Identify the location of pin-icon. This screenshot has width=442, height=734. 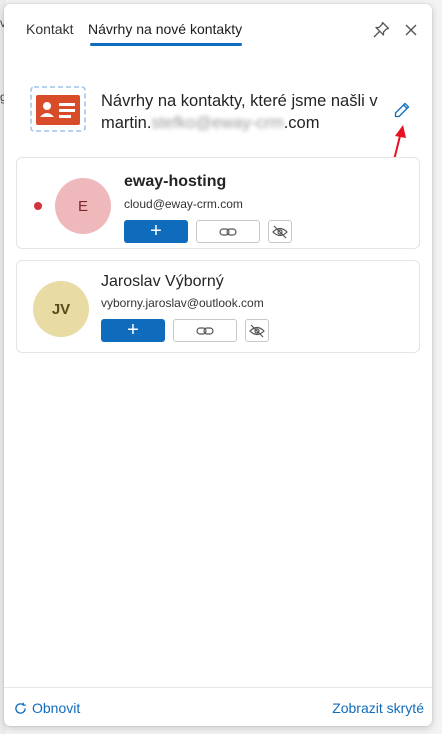
(381, 29).